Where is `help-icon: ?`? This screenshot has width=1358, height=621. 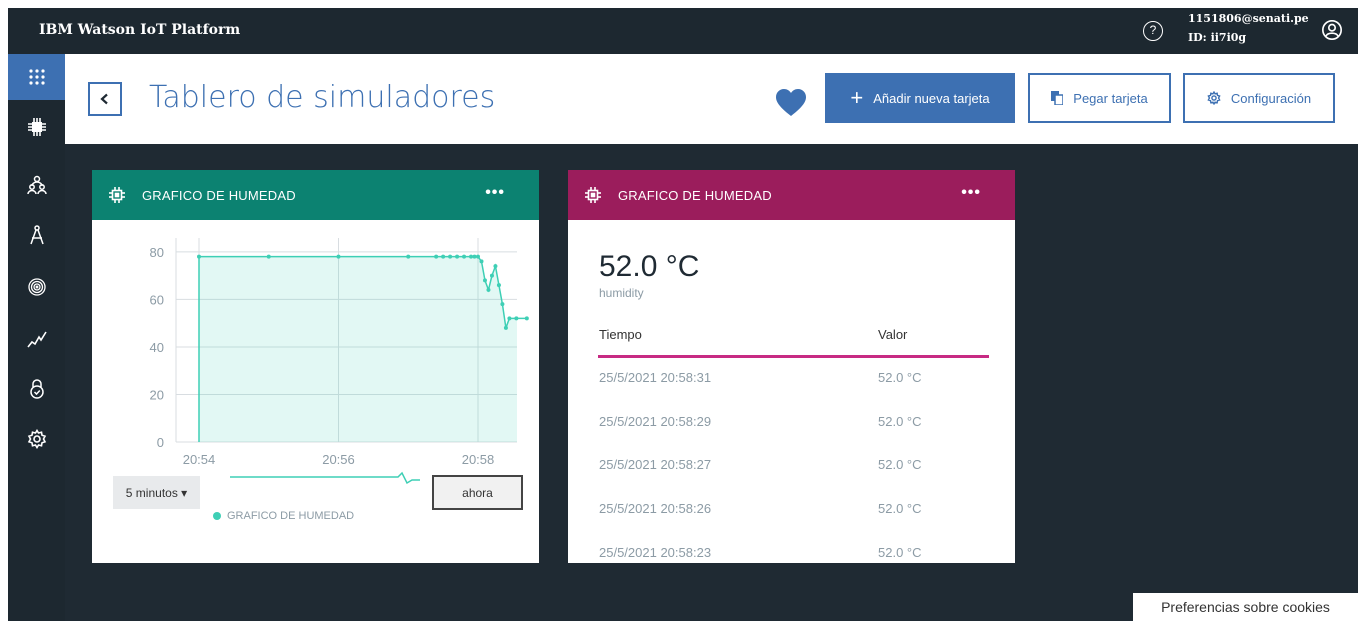 help-icon: ? is located at coordinates (1153, 31).